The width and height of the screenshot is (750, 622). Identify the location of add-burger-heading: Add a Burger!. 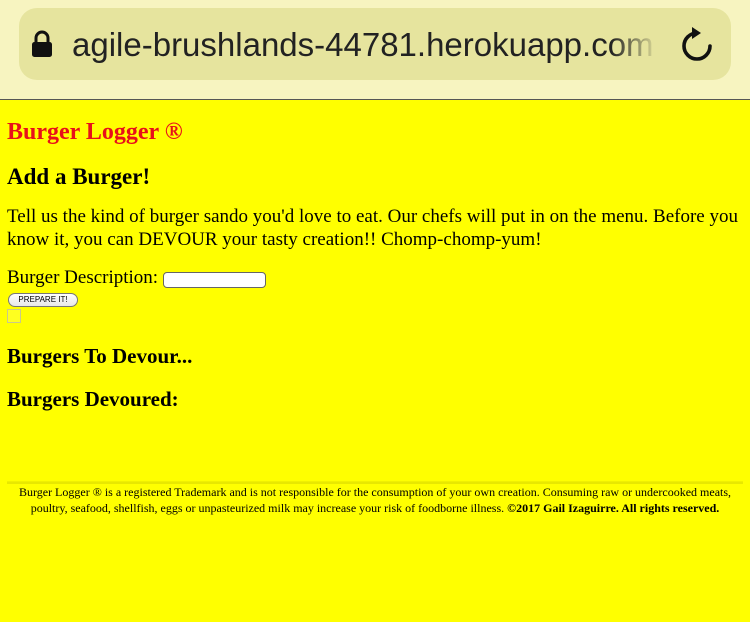
(79, 176).